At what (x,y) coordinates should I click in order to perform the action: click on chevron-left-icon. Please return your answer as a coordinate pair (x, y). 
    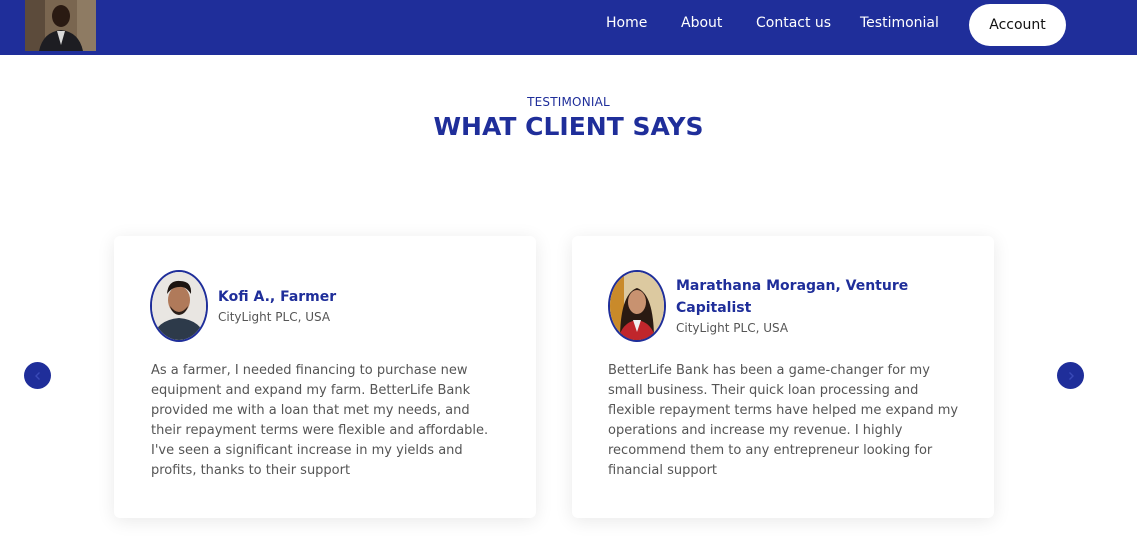
    Looking at the image, I should click on (38, 376).